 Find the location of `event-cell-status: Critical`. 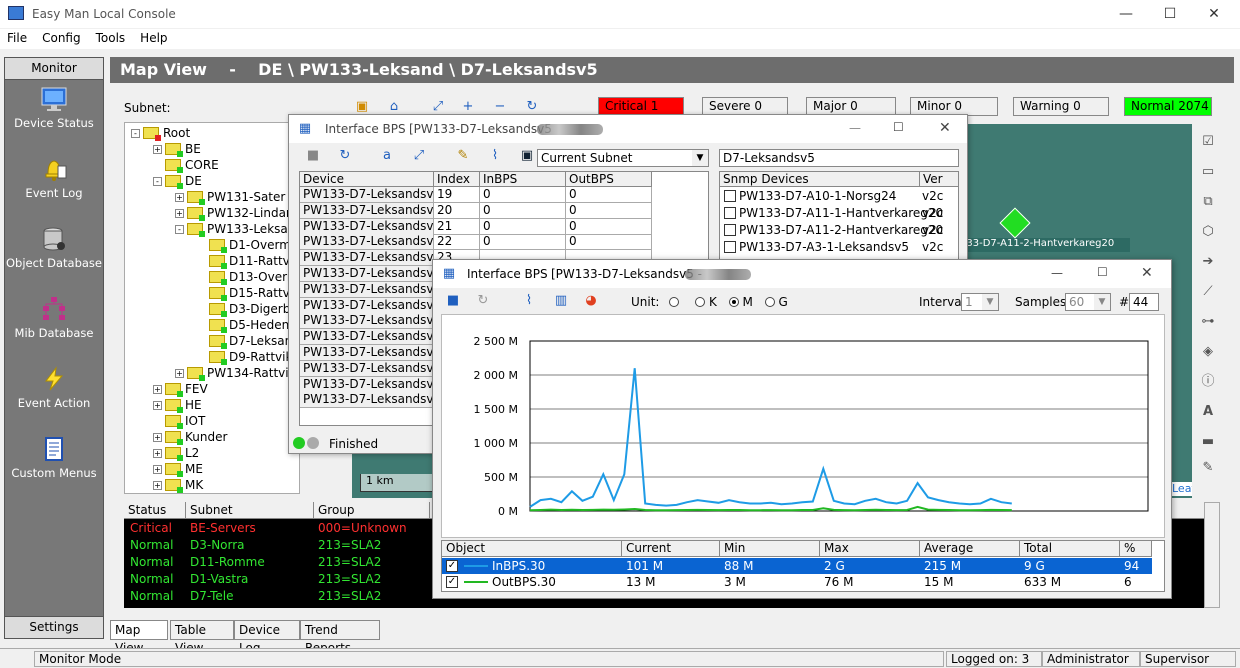

event-cell-status: Critical is located at coordinates (151, 528).